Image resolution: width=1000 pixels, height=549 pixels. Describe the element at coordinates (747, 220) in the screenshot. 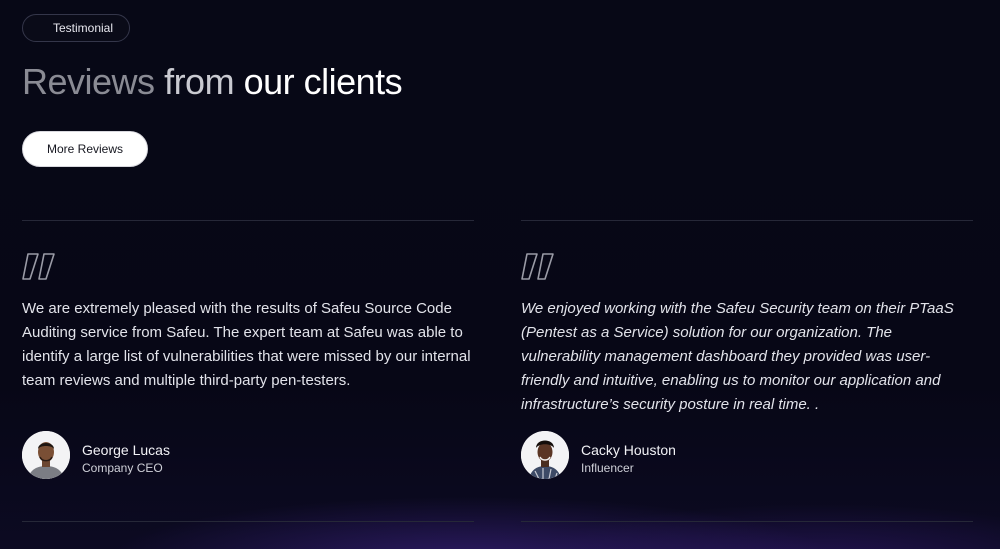

I see `divider-top-right` at that location.